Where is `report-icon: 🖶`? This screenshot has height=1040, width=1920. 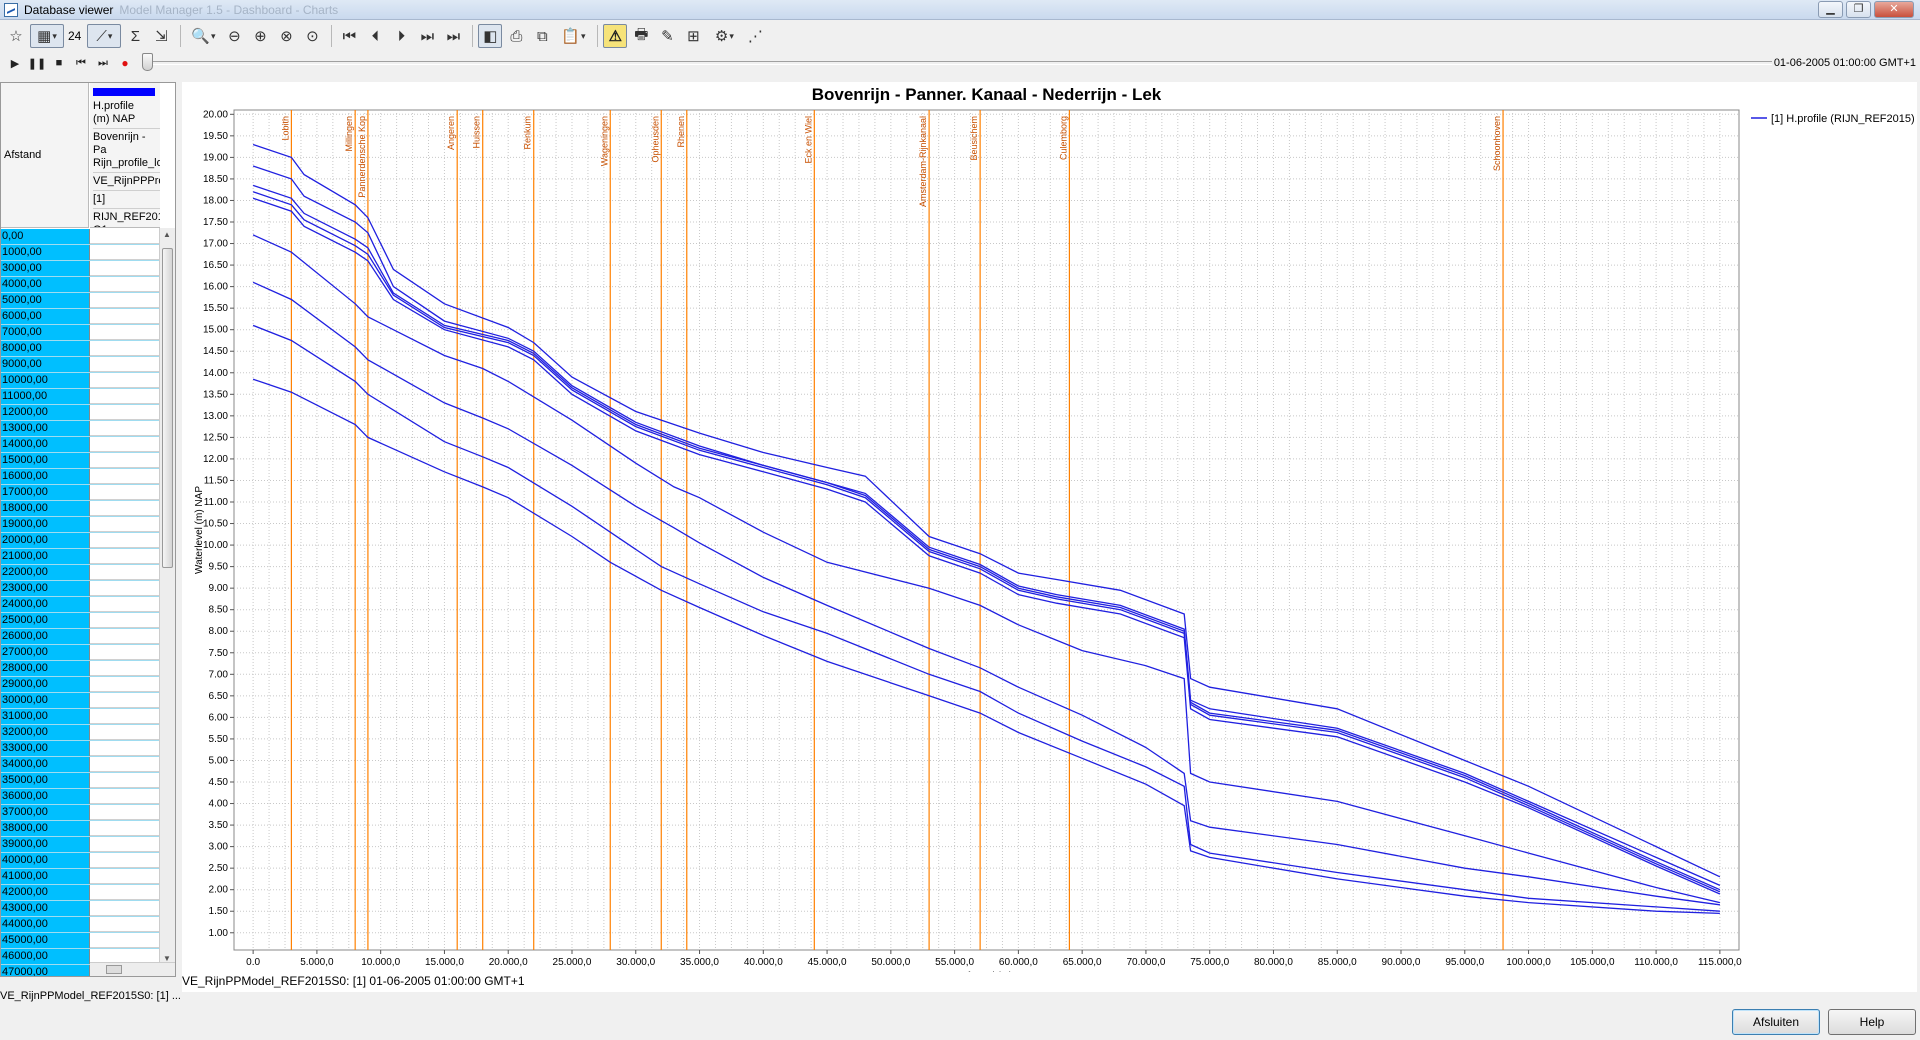 report-icon: 🖶 is located at coordinates (641, 36).